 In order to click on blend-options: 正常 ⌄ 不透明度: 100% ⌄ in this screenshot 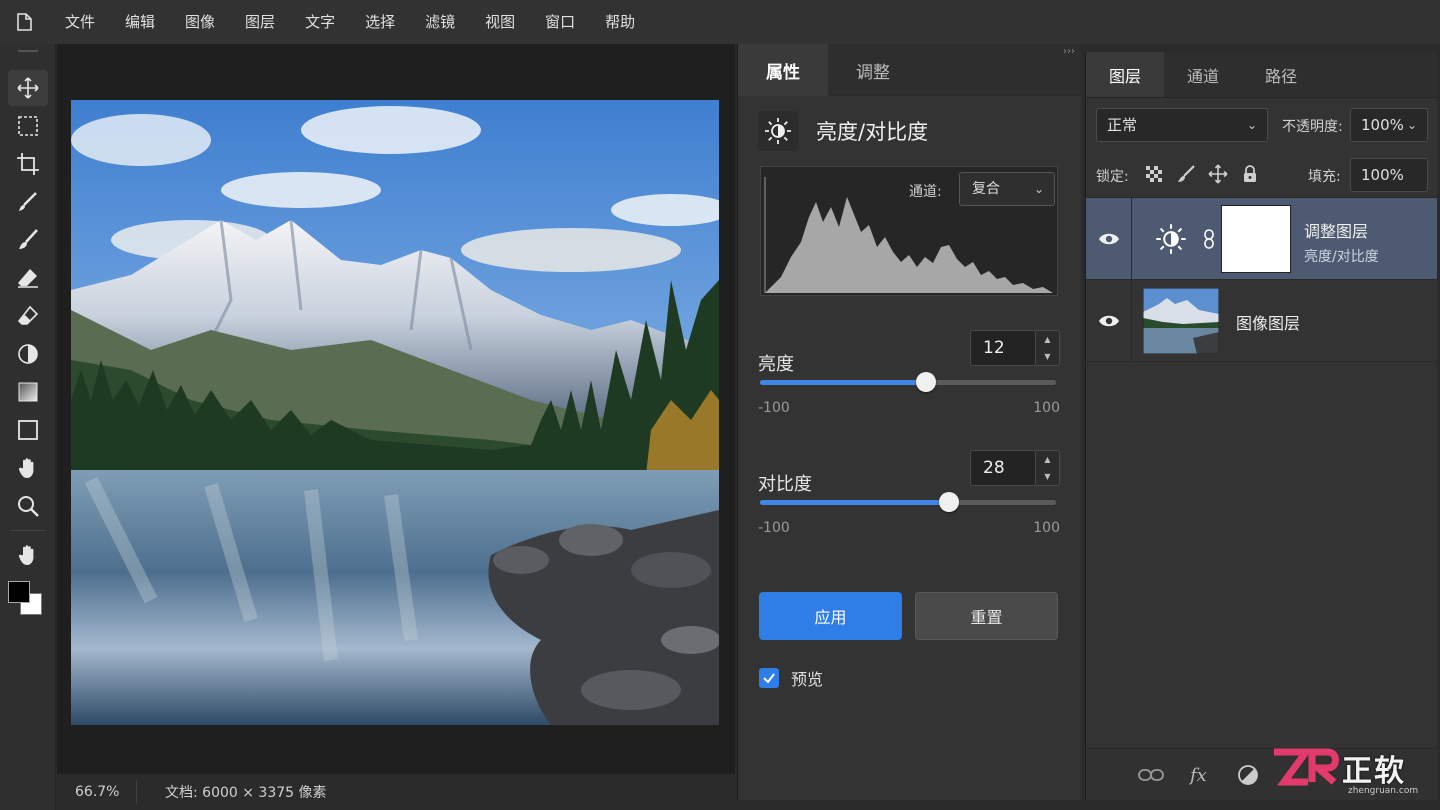, I will do `click(1261, 125)`.